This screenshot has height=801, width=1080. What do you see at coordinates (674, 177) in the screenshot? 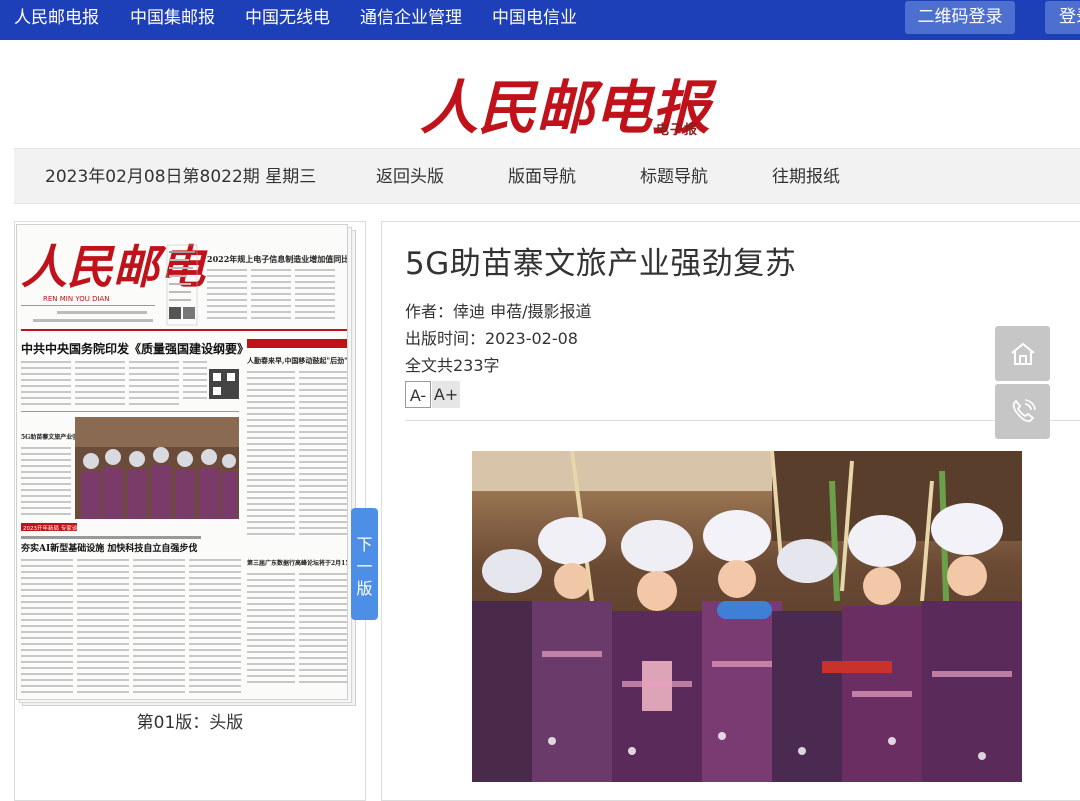
I see `nav-title-navigation: 标题导航` at bounding box center [674, 177].